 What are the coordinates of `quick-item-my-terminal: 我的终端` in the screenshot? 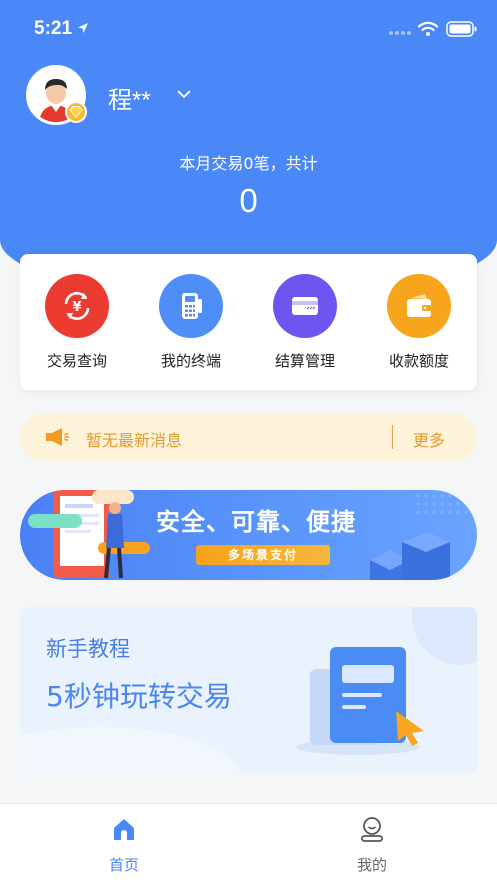 It's located at (191, 324).